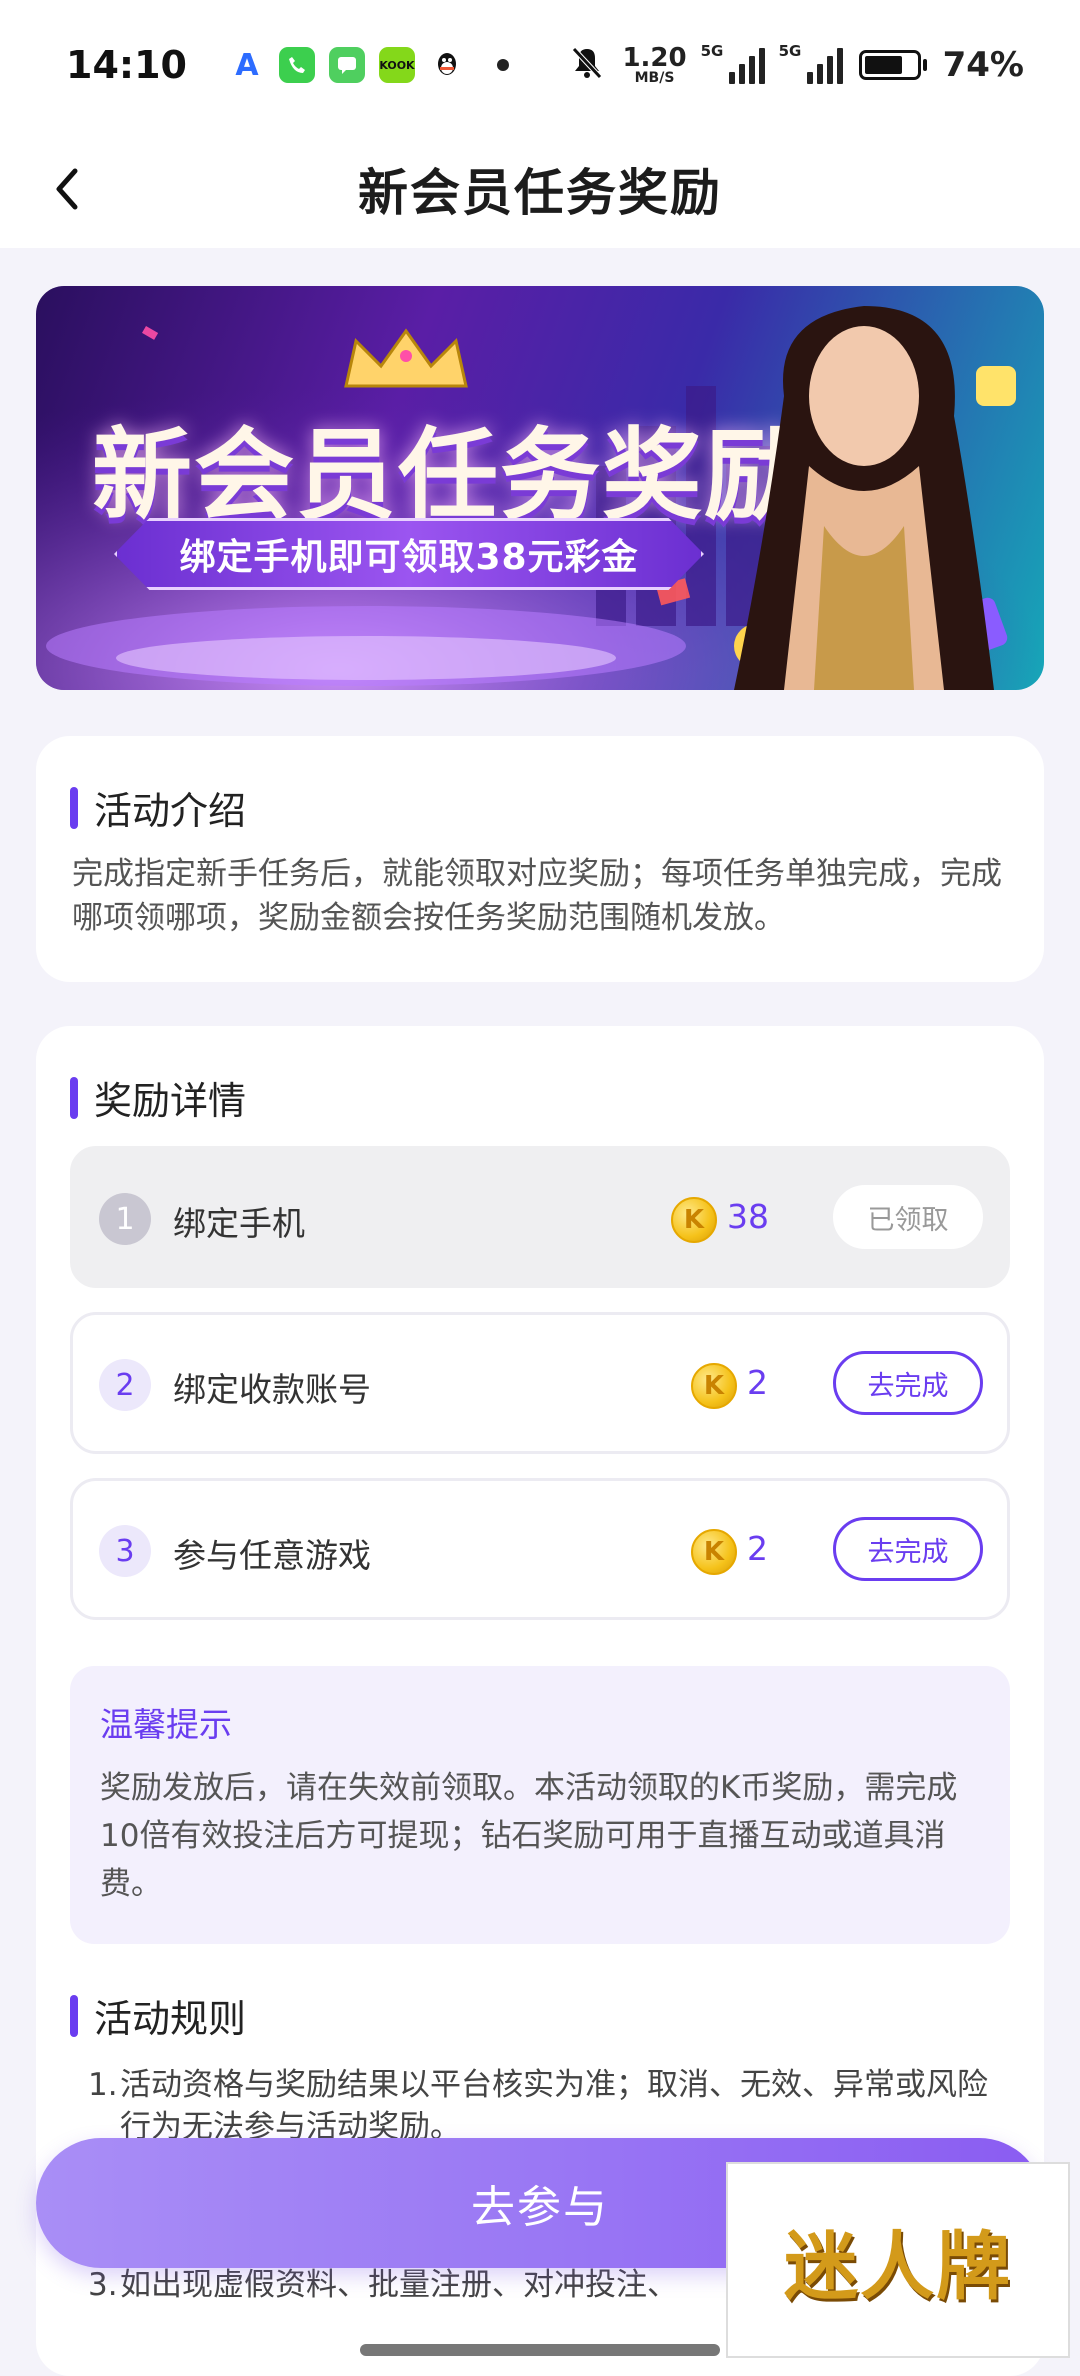 This screenshot has width=1080, height=2376. Describe the element at coordinates (272, 1389) in the screenshot. I see `task-label: 绑定收款账号` at that location.